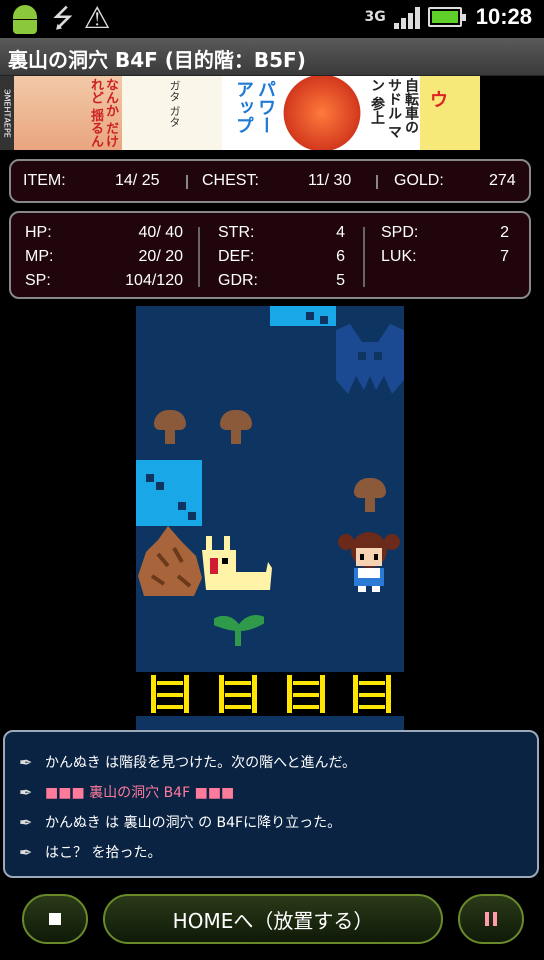 Image resolution: width=544 pixels, height=960 pixels. Describe the element at coordinates (170, 561) in the screenshot. I see `rock-icon` at that location.